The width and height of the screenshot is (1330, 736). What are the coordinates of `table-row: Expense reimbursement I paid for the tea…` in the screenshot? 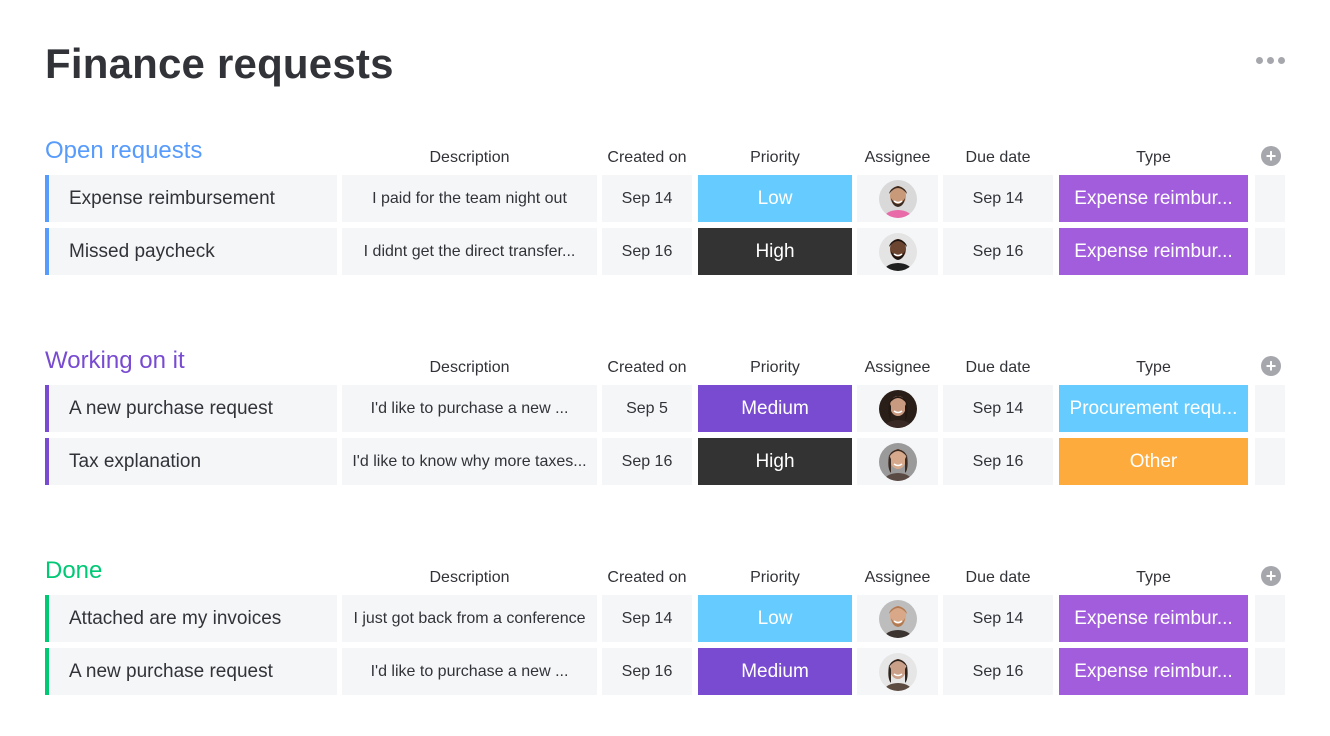 It's located at (665, 198).